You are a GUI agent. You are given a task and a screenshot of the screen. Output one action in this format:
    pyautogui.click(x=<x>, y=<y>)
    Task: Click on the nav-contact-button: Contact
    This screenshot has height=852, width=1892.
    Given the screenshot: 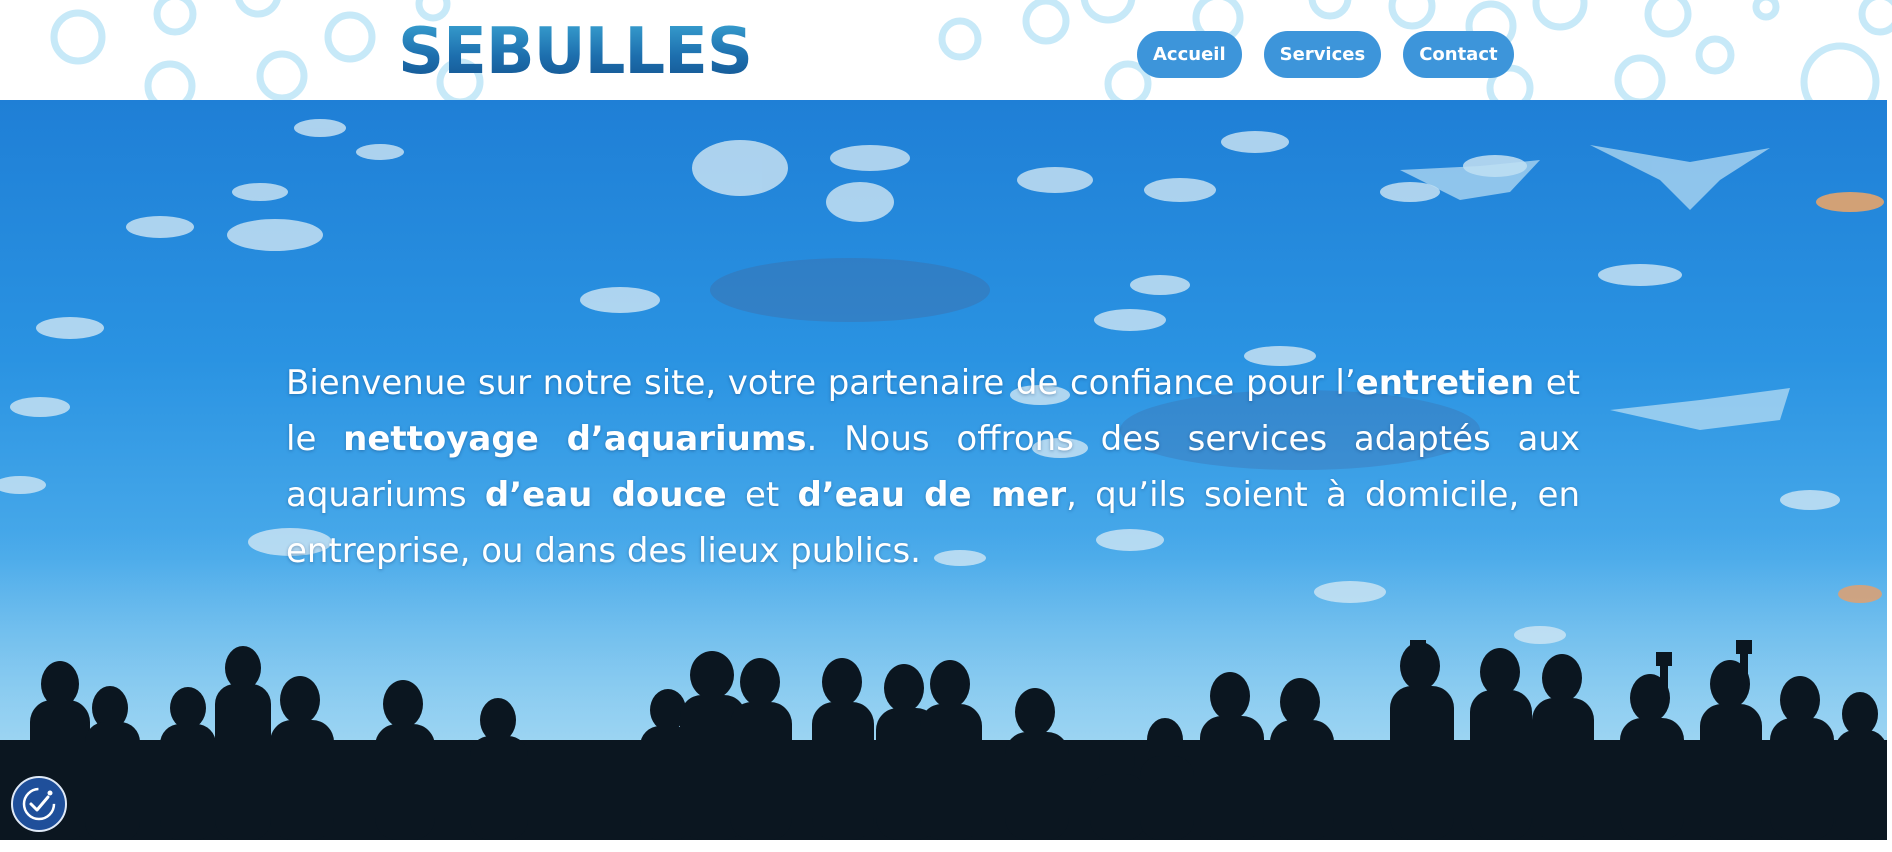 What is the action you would take?
    pyautogui.click(x=1458, y=54)
    